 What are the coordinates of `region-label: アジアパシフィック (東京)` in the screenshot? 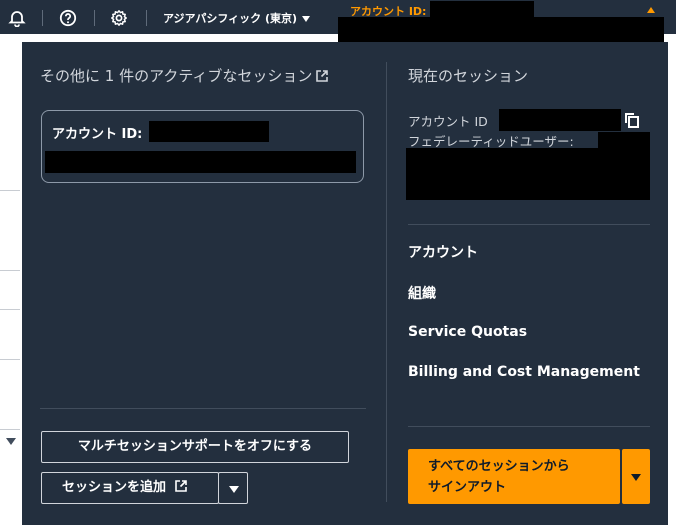 It's located at (230, 18).